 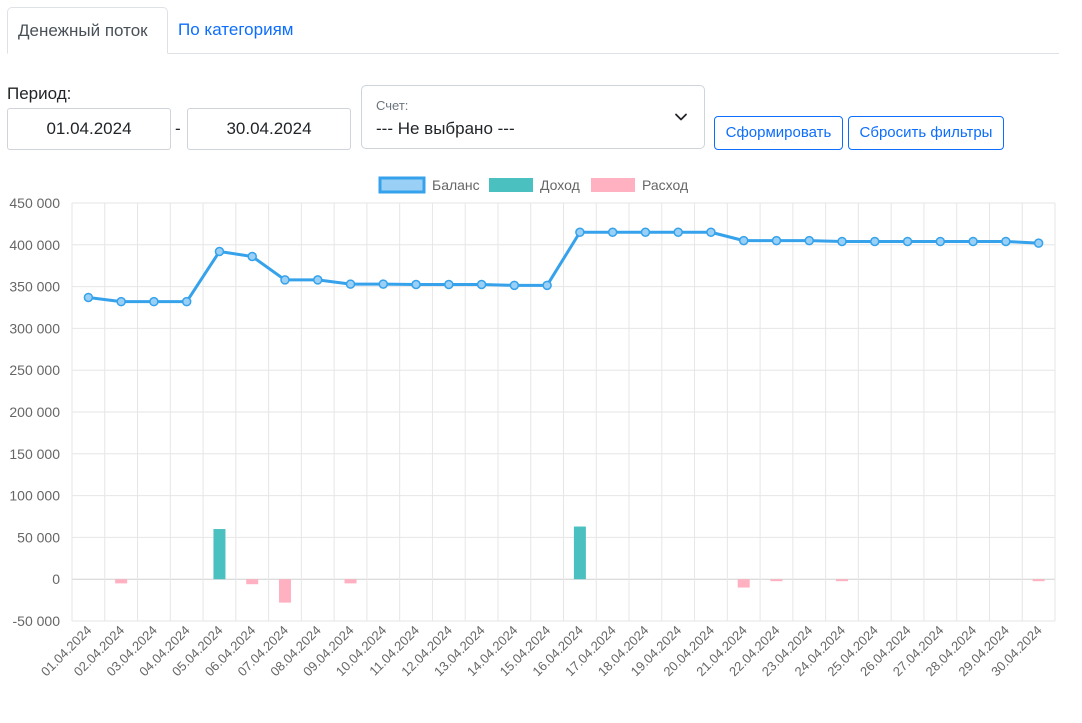 I want to click on y-tick-label: 400 000, so click(x=34, y=245).